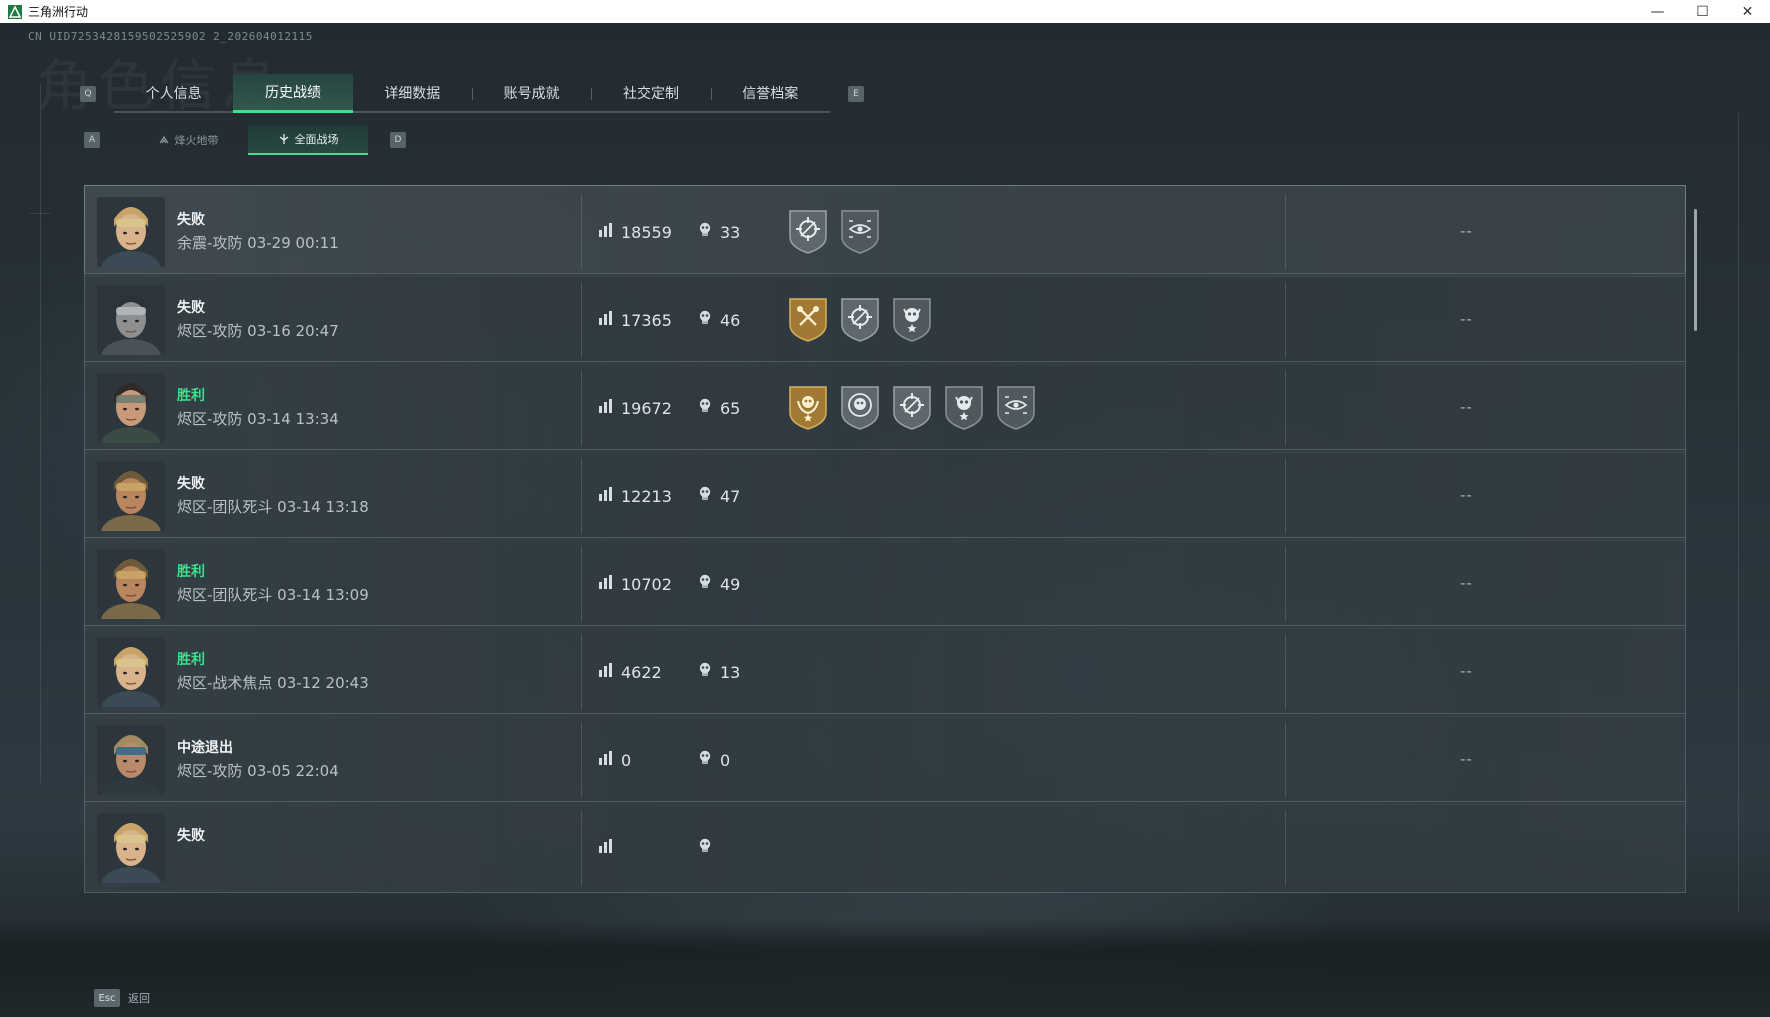  I want to click on match-row: 失败 烬区-团队死斗 03-14 13:18 12213 47 --, so click(885, 495).